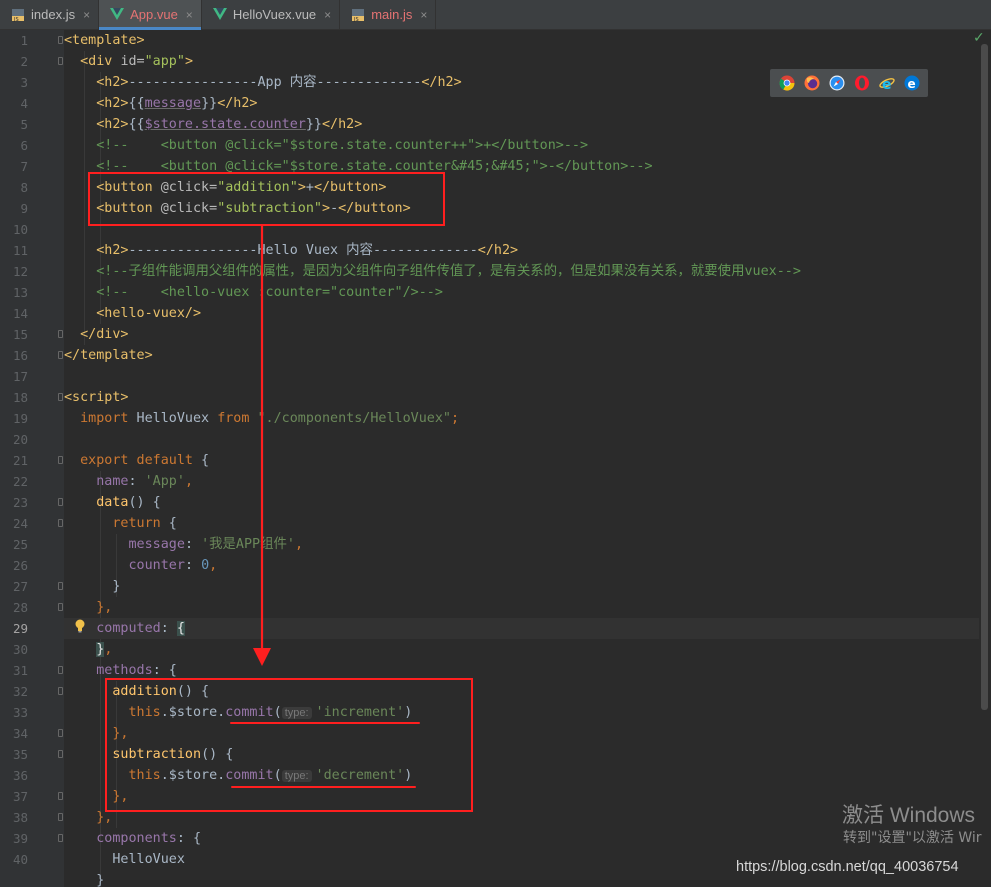 The width and height of the screenshot is (991, 887). I want to click on code-token: ;, so click(455, 418).